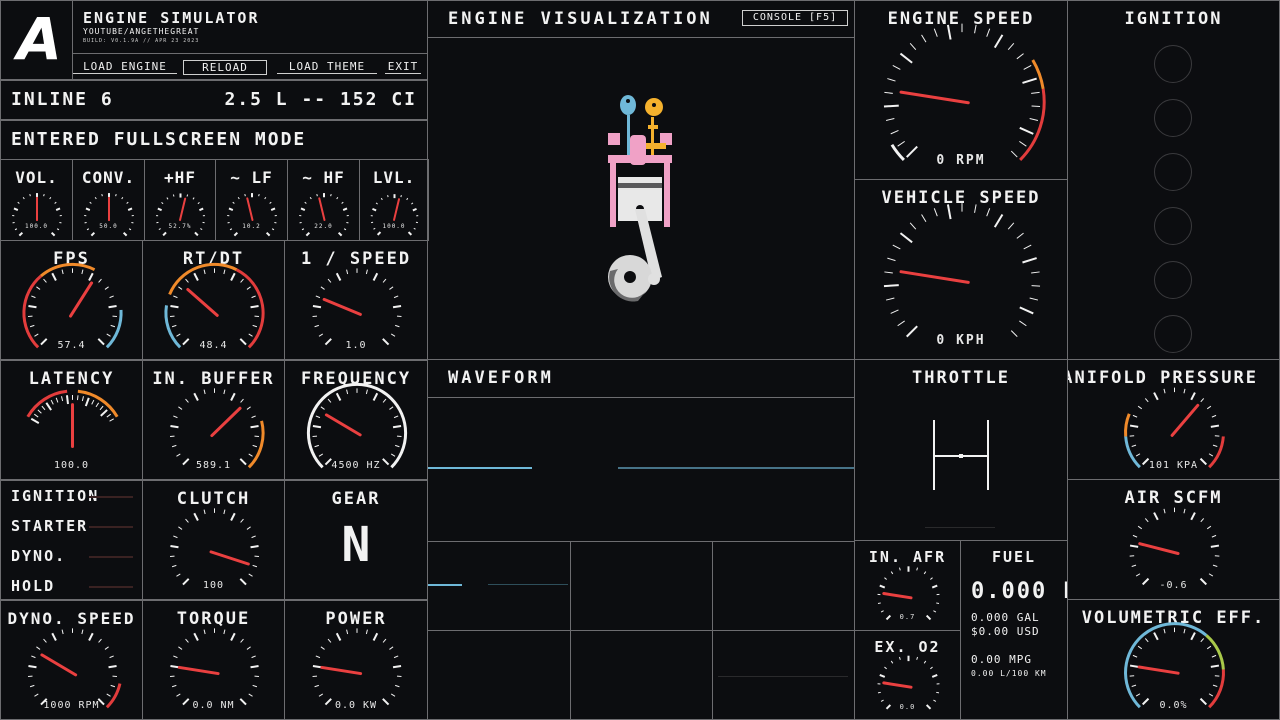  Describe the element at coordinates (214, 100) in the screenshot. I see `engine-info-panel: INLINE 6 2.5 L -- 152 CI` at that location.